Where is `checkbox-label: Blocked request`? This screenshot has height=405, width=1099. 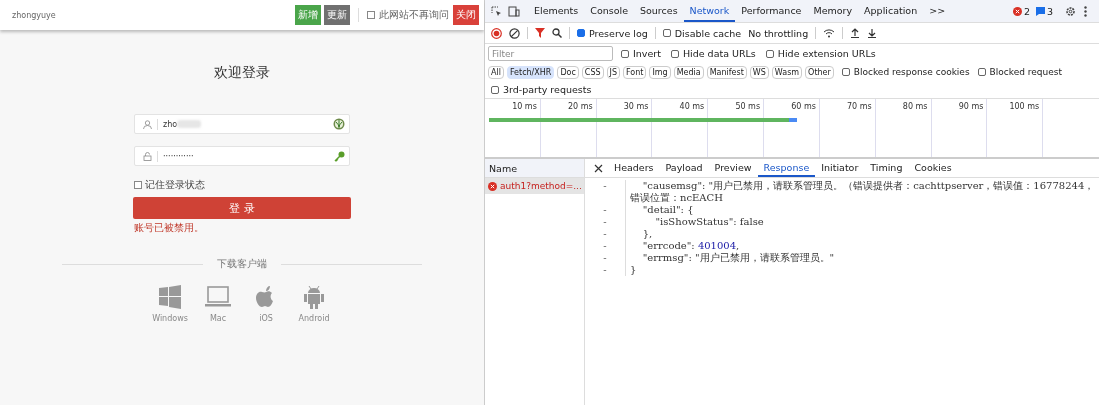
checkbox-label: Blocked request is located at coordinates (1025, 72).